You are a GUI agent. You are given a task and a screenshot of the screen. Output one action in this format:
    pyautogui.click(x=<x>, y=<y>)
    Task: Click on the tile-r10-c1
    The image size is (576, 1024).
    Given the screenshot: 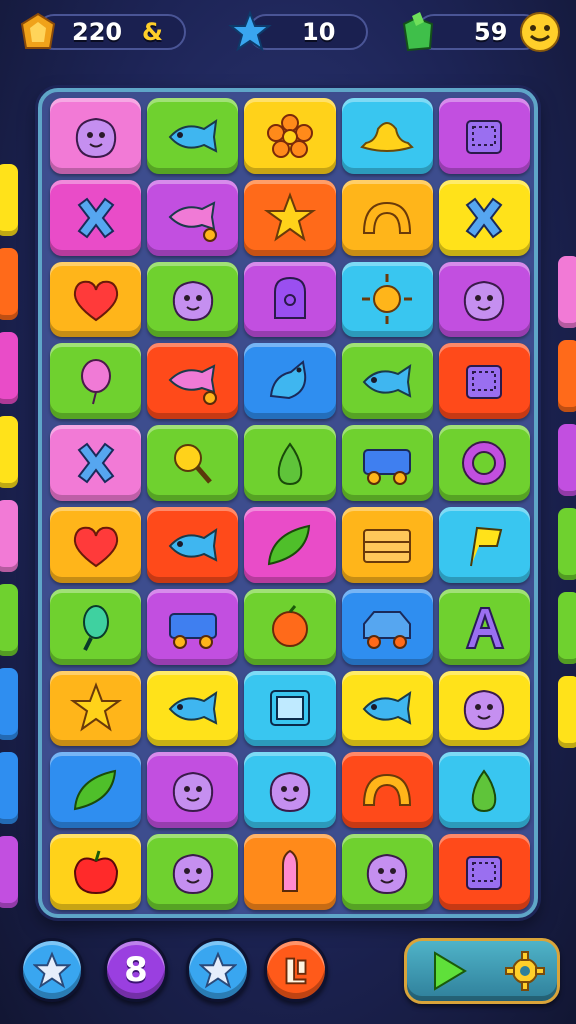 What is the action you would take?
    pyautogui.click(x=96, y=872)
    